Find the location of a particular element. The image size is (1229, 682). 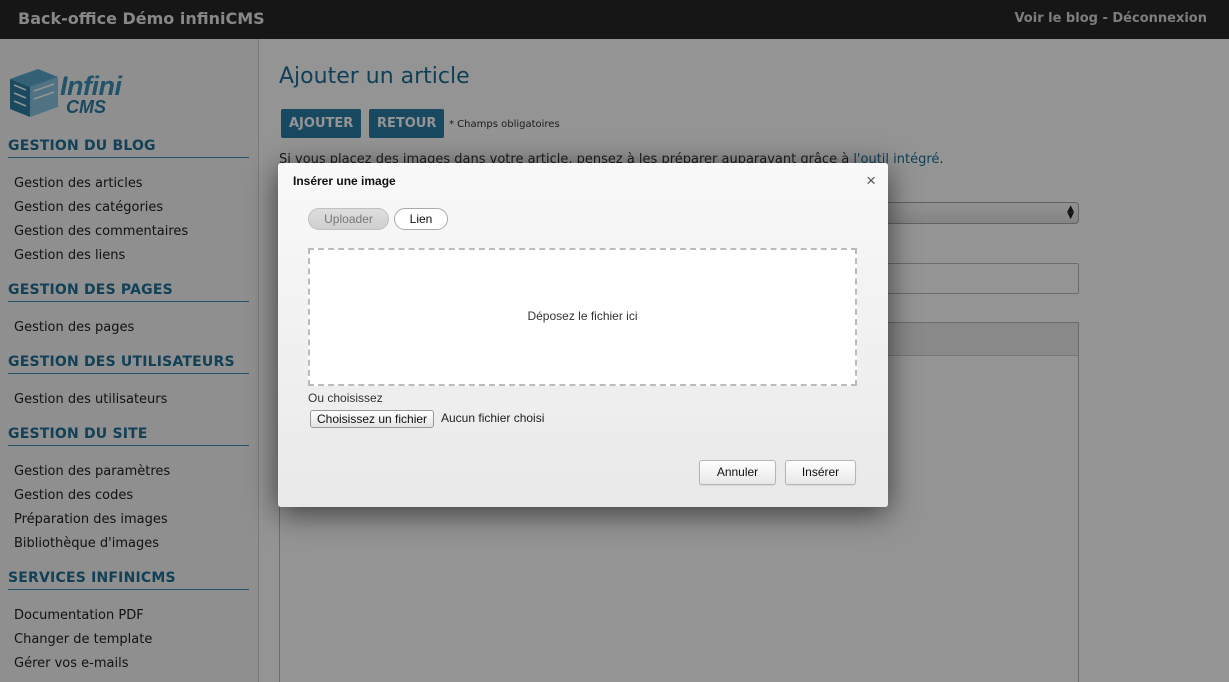

cancel-button: Annuler is located at coordinates (737, 472).